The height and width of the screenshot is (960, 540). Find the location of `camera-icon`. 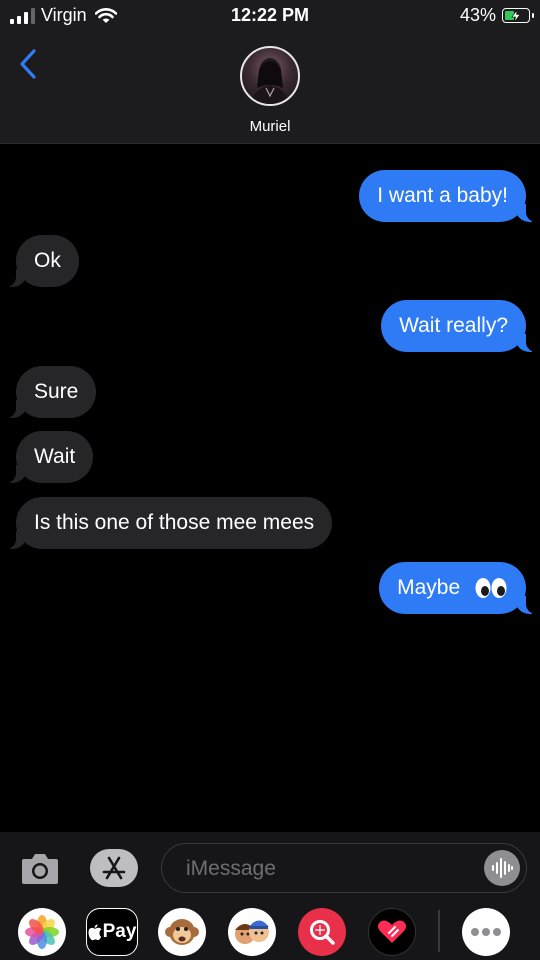

camera-icon is located at coordinates (40, 869).